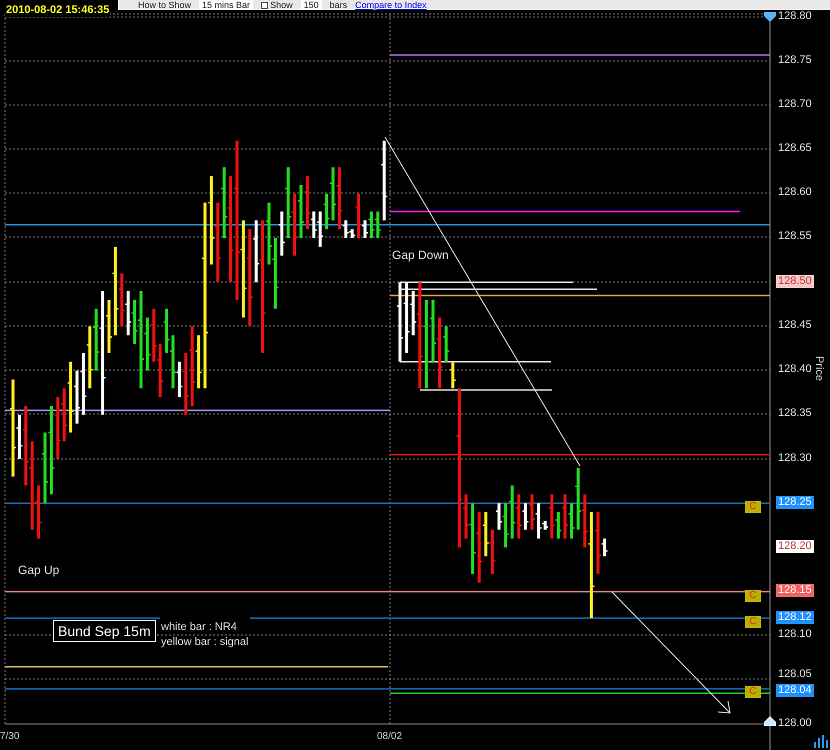  I want to click on price-tick-label: 128.10, so click(795, 634).